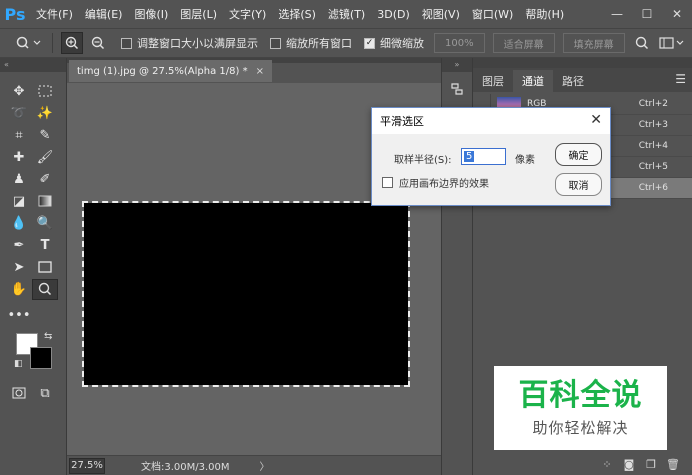 The width and height of the screenshot is (692, 475). What do you see at coordinates (469, 156) in the screenshot?
I see `sample-radius-value: 5` at bounding box center [469, 156].